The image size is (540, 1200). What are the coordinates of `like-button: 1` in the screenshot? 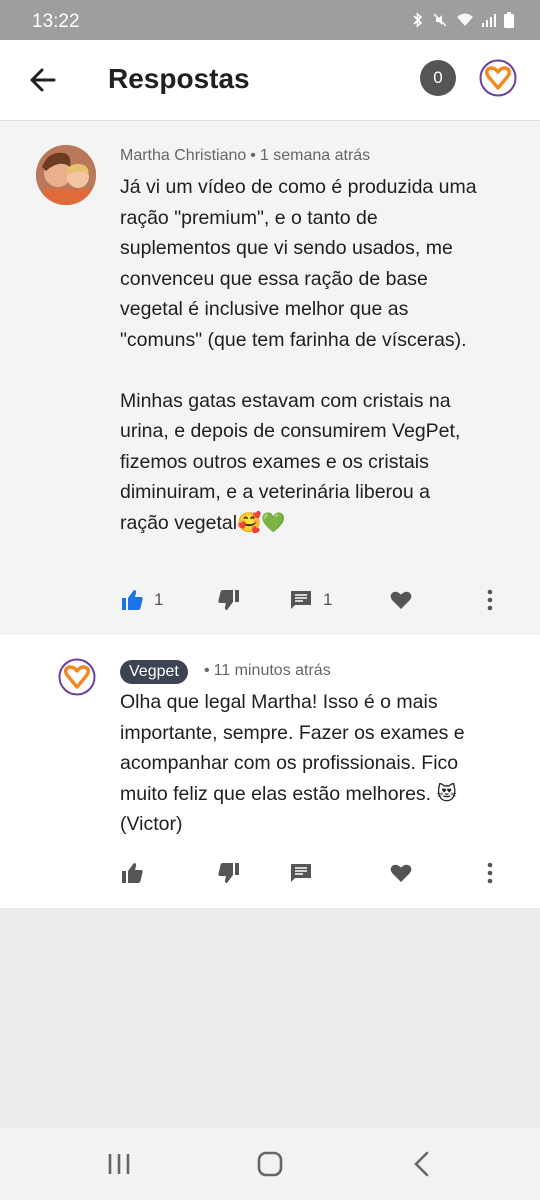 It's located at (141, 600).